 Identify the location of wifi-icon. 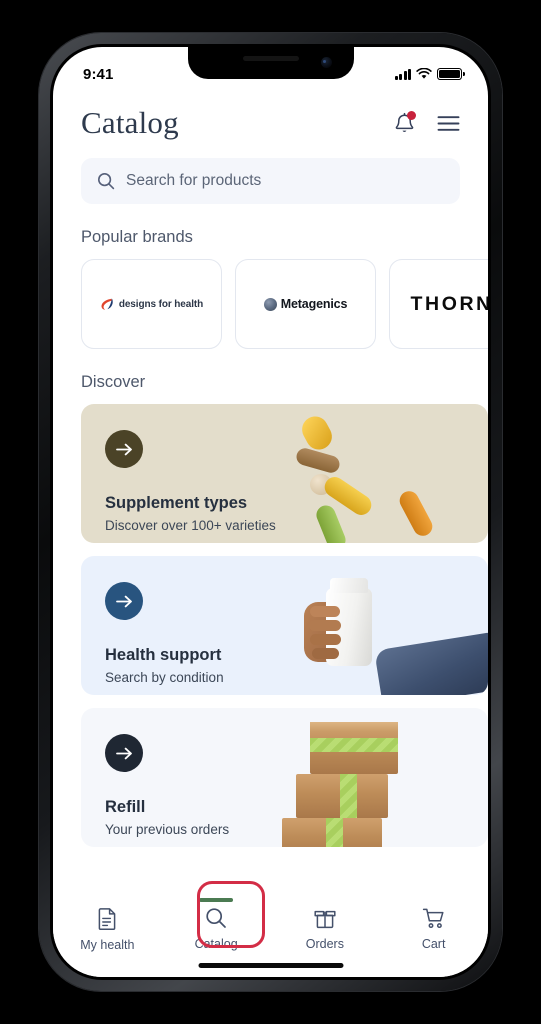
(424, 73).